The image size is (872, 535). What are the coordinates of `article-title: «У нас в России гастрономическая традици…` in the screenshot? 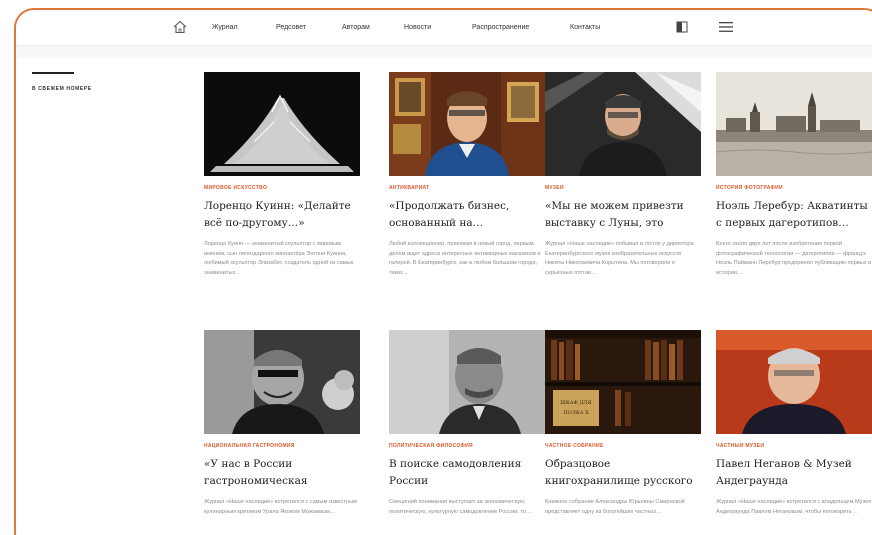 It's located at (282, 474).